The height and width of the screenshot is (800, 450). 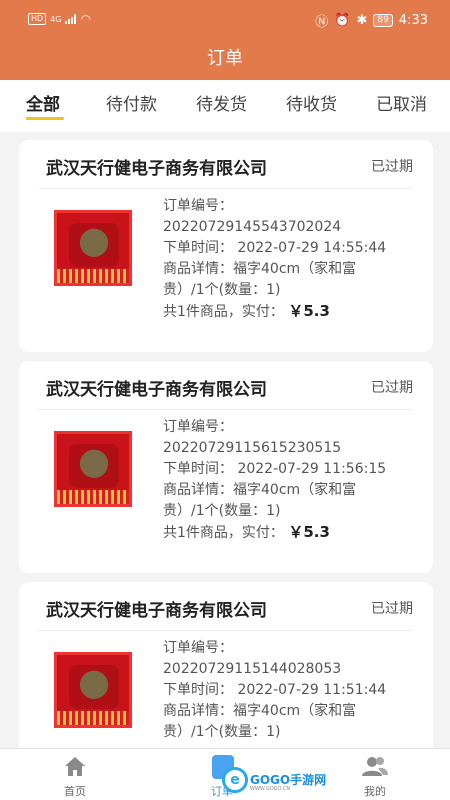 I want to click on tab-cancelled: 已取消, so click(x=401, y=102).